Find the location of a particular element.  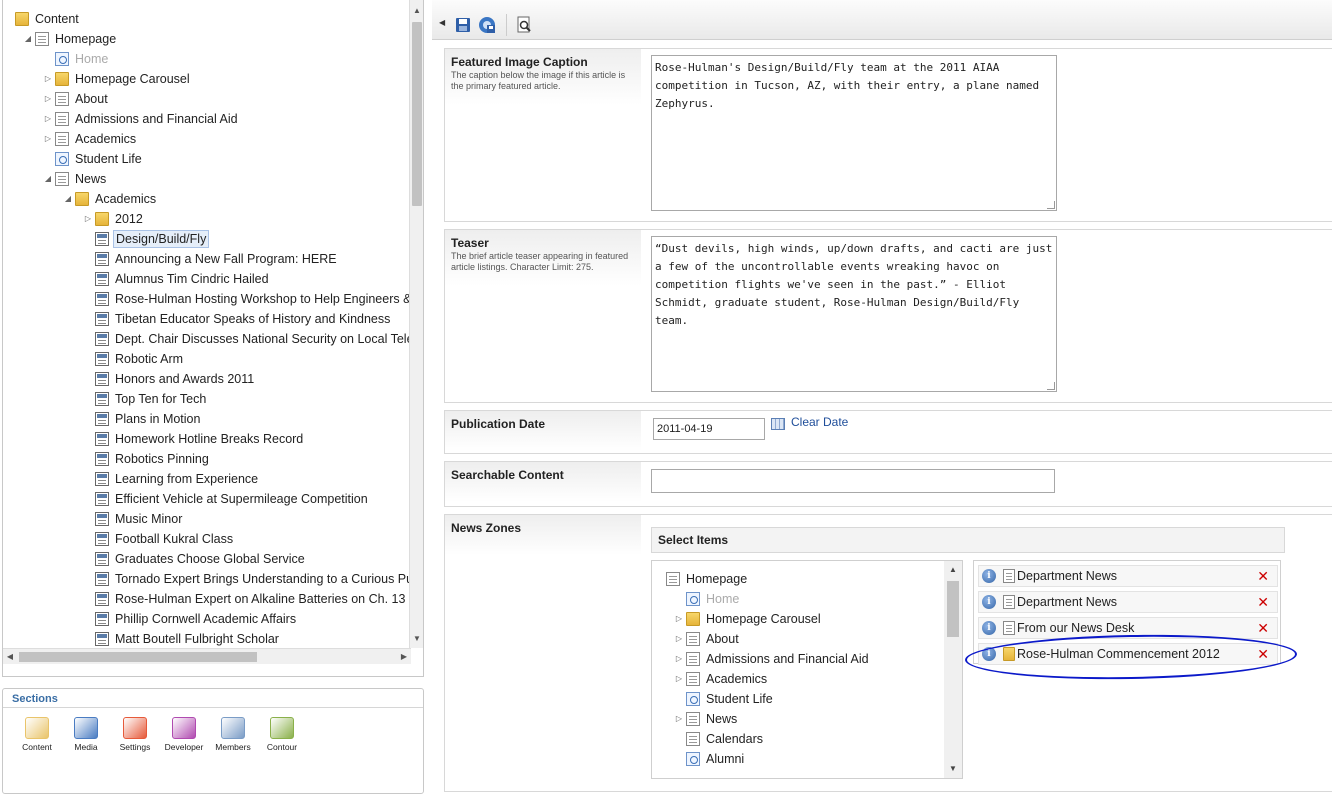

collapse-arrow-icon: ◀ is located at coordinates (442, 22).